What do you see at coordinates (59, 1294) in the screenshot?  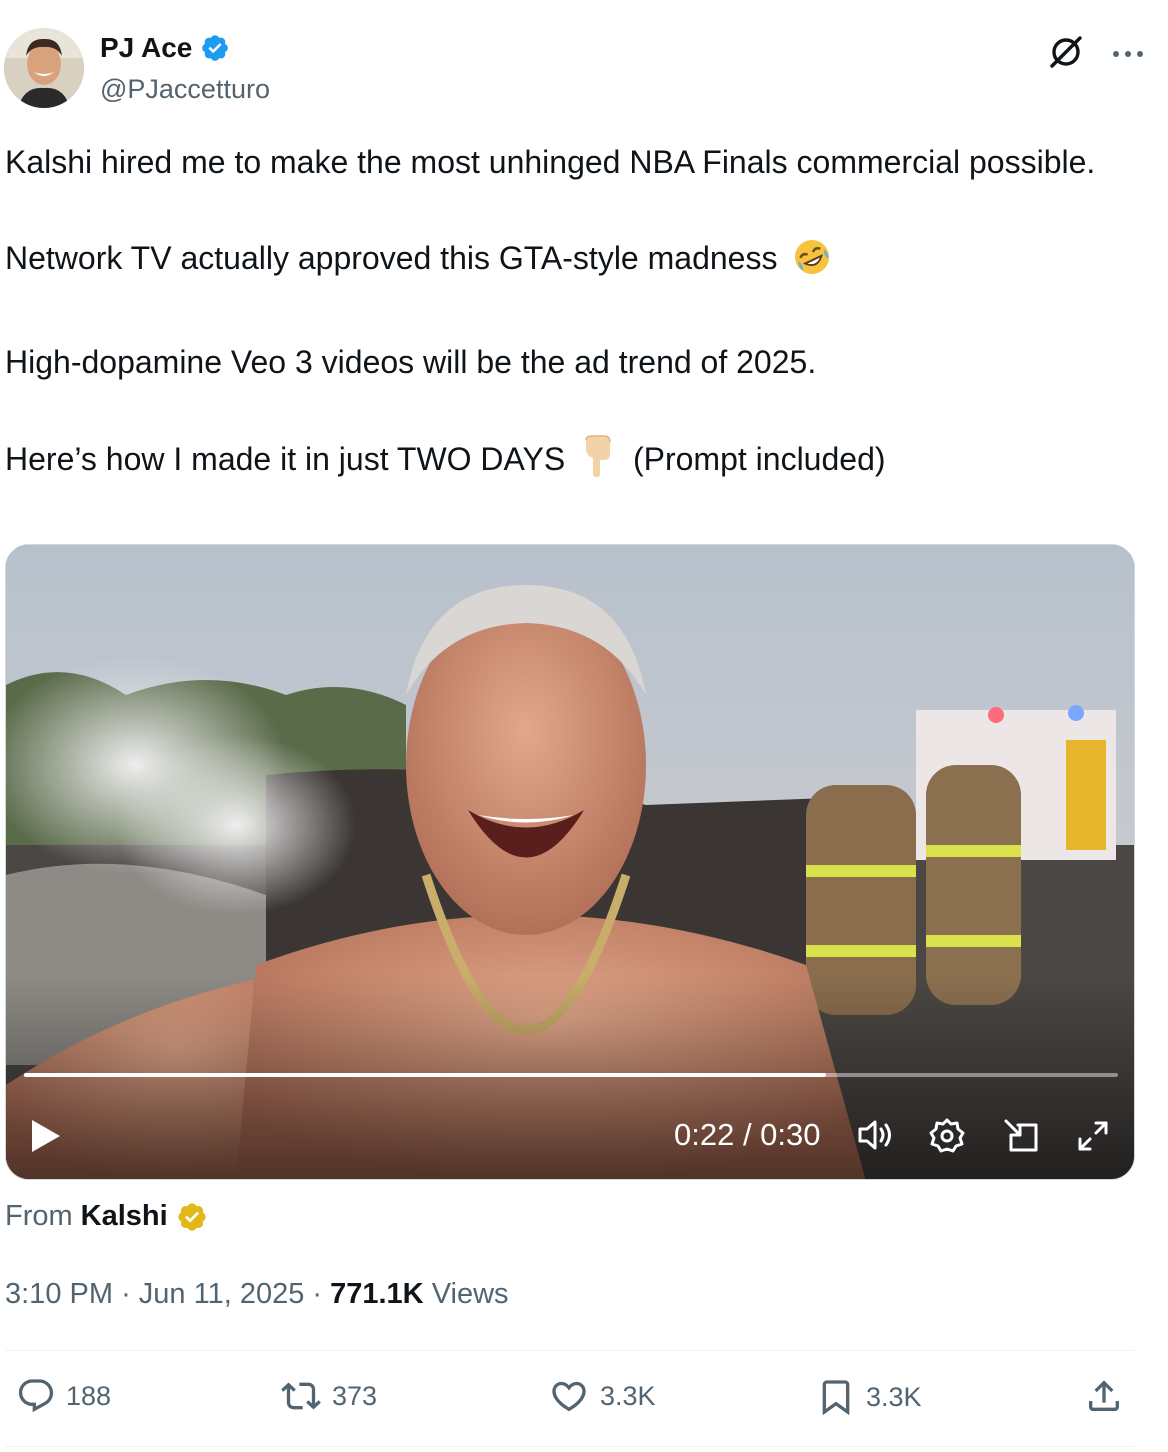 I see `tweet-time: 3:10 PM` at bounding box center [59, 1294].